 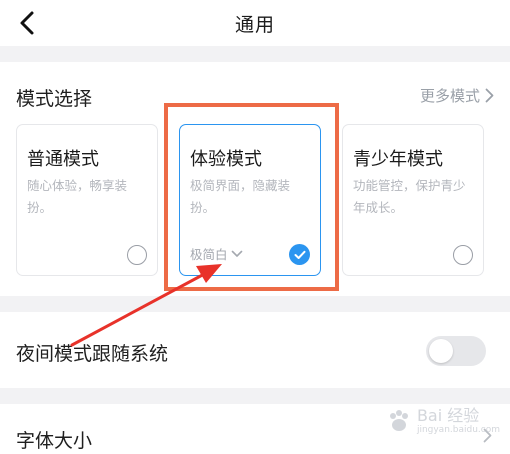 What do you see at coordinates (77, 196) in the screenshot?
I see `mode-card-description: 随心体验，畅享装扮。` at bounding box center [77, 196].